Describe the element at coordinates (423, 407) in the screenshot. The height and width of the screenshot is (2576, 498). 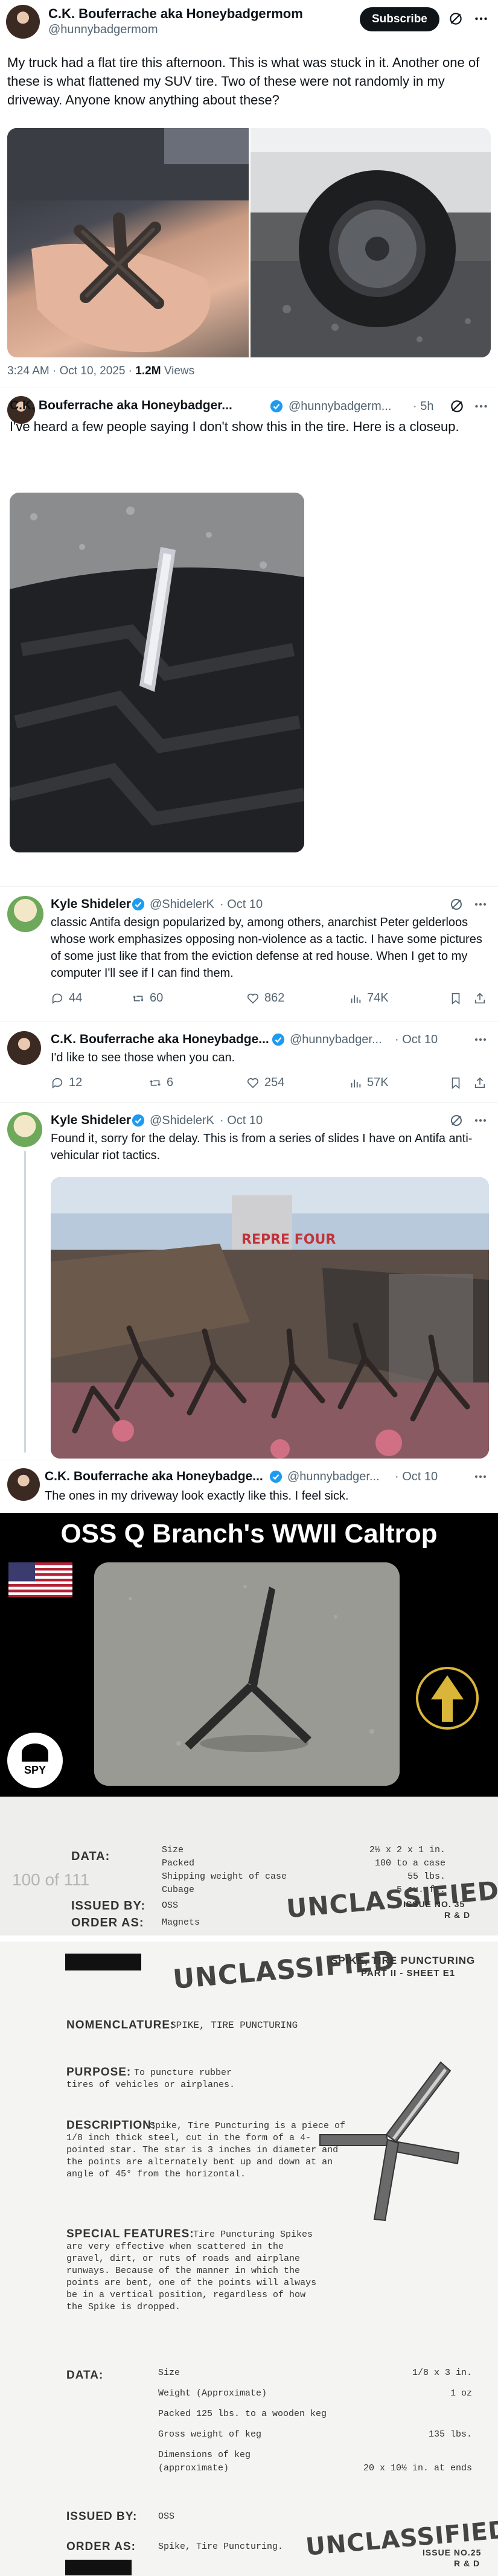
I see `post-time: · 5h` at that location.